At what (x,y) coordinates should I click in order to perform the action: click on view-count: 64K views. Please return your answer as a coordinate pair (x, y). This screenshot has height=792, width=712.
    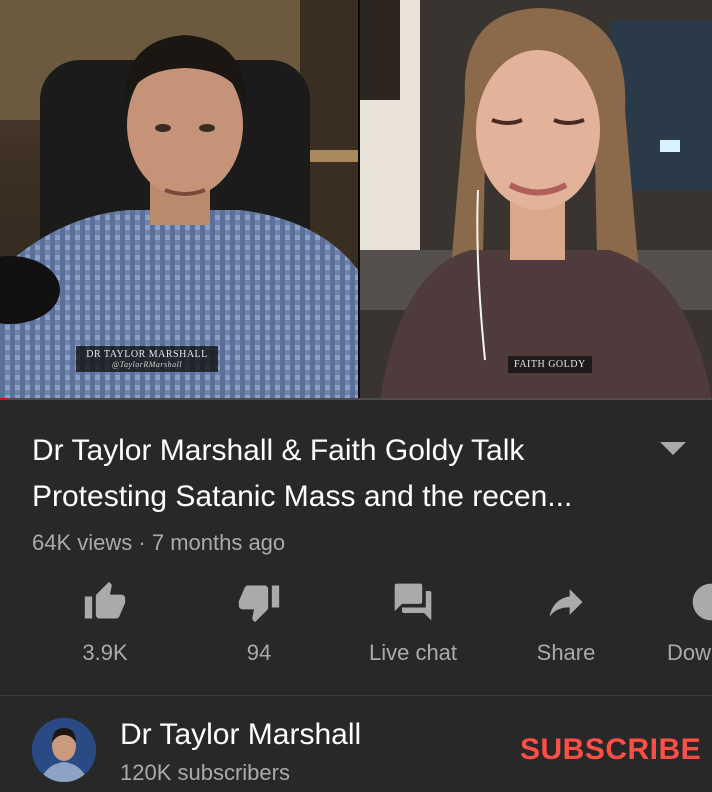
    Looking at the image, I should click on (82, 542).